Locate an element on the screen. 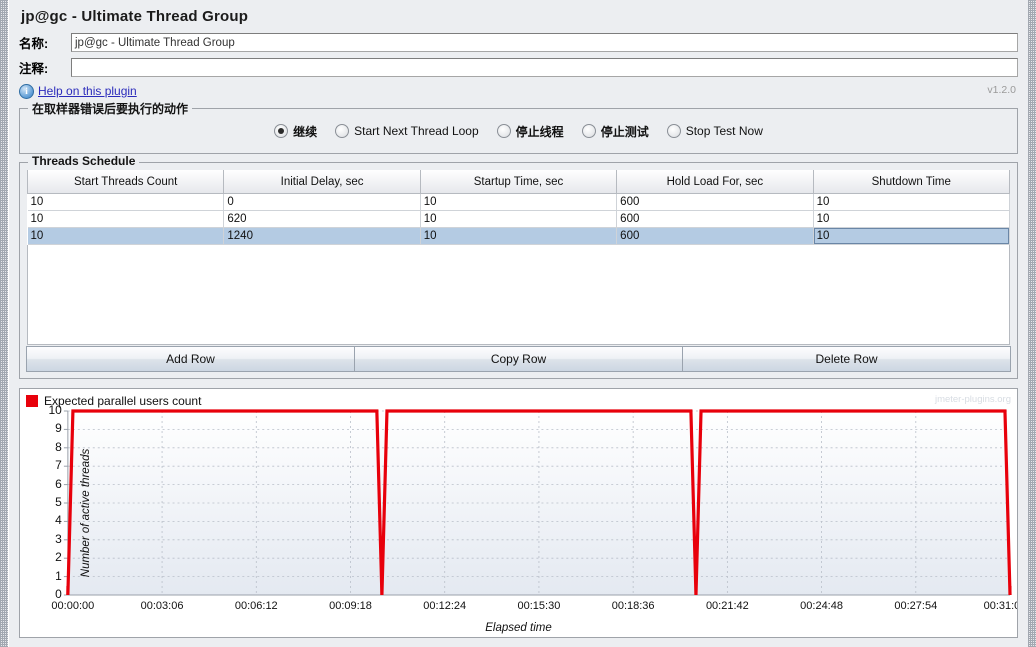 The width and height of the screenshot is (1036, 647). table-row: 10 1240 10 600 10 is located at coordinates (519, 236).